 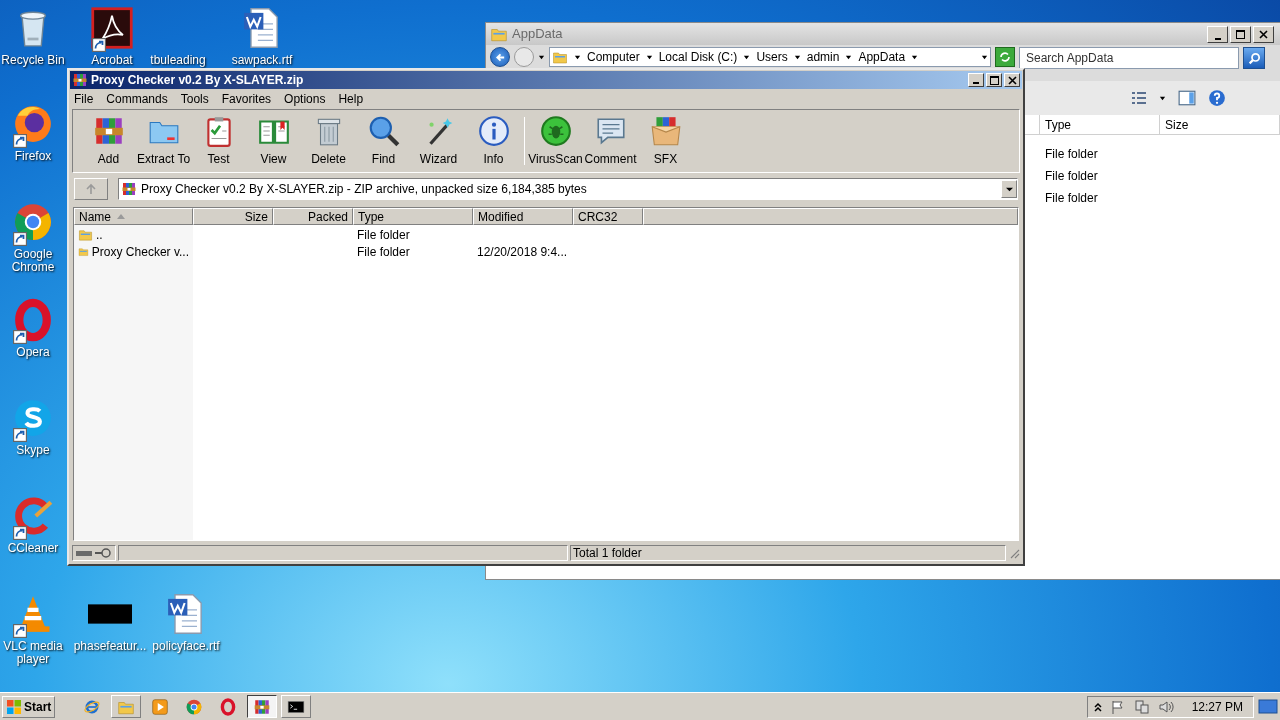 What do you see at coordinates (1217, 38) in the screenshot?
I see `minimize-icon` at bounding box center [1217, 38].